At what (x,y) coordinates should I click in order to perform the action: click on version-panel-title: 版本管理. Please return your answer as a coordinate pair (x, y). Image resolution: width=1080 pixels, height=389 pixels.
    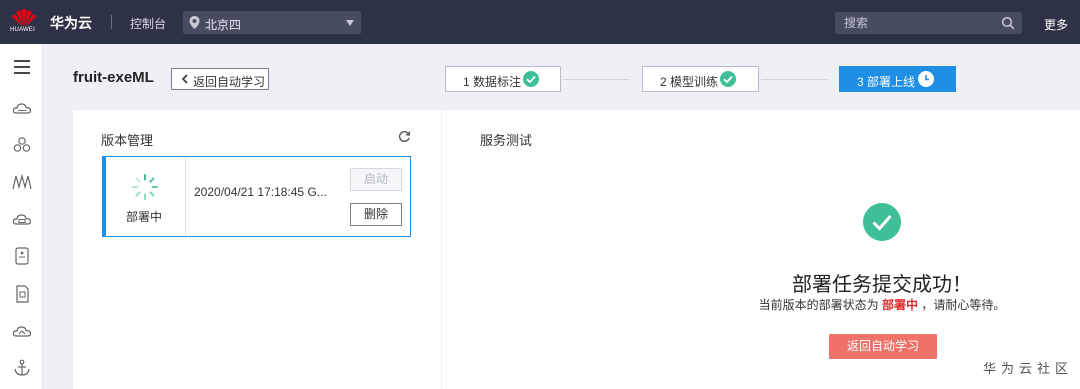
    Looking at the image, I should click on (127, 140).